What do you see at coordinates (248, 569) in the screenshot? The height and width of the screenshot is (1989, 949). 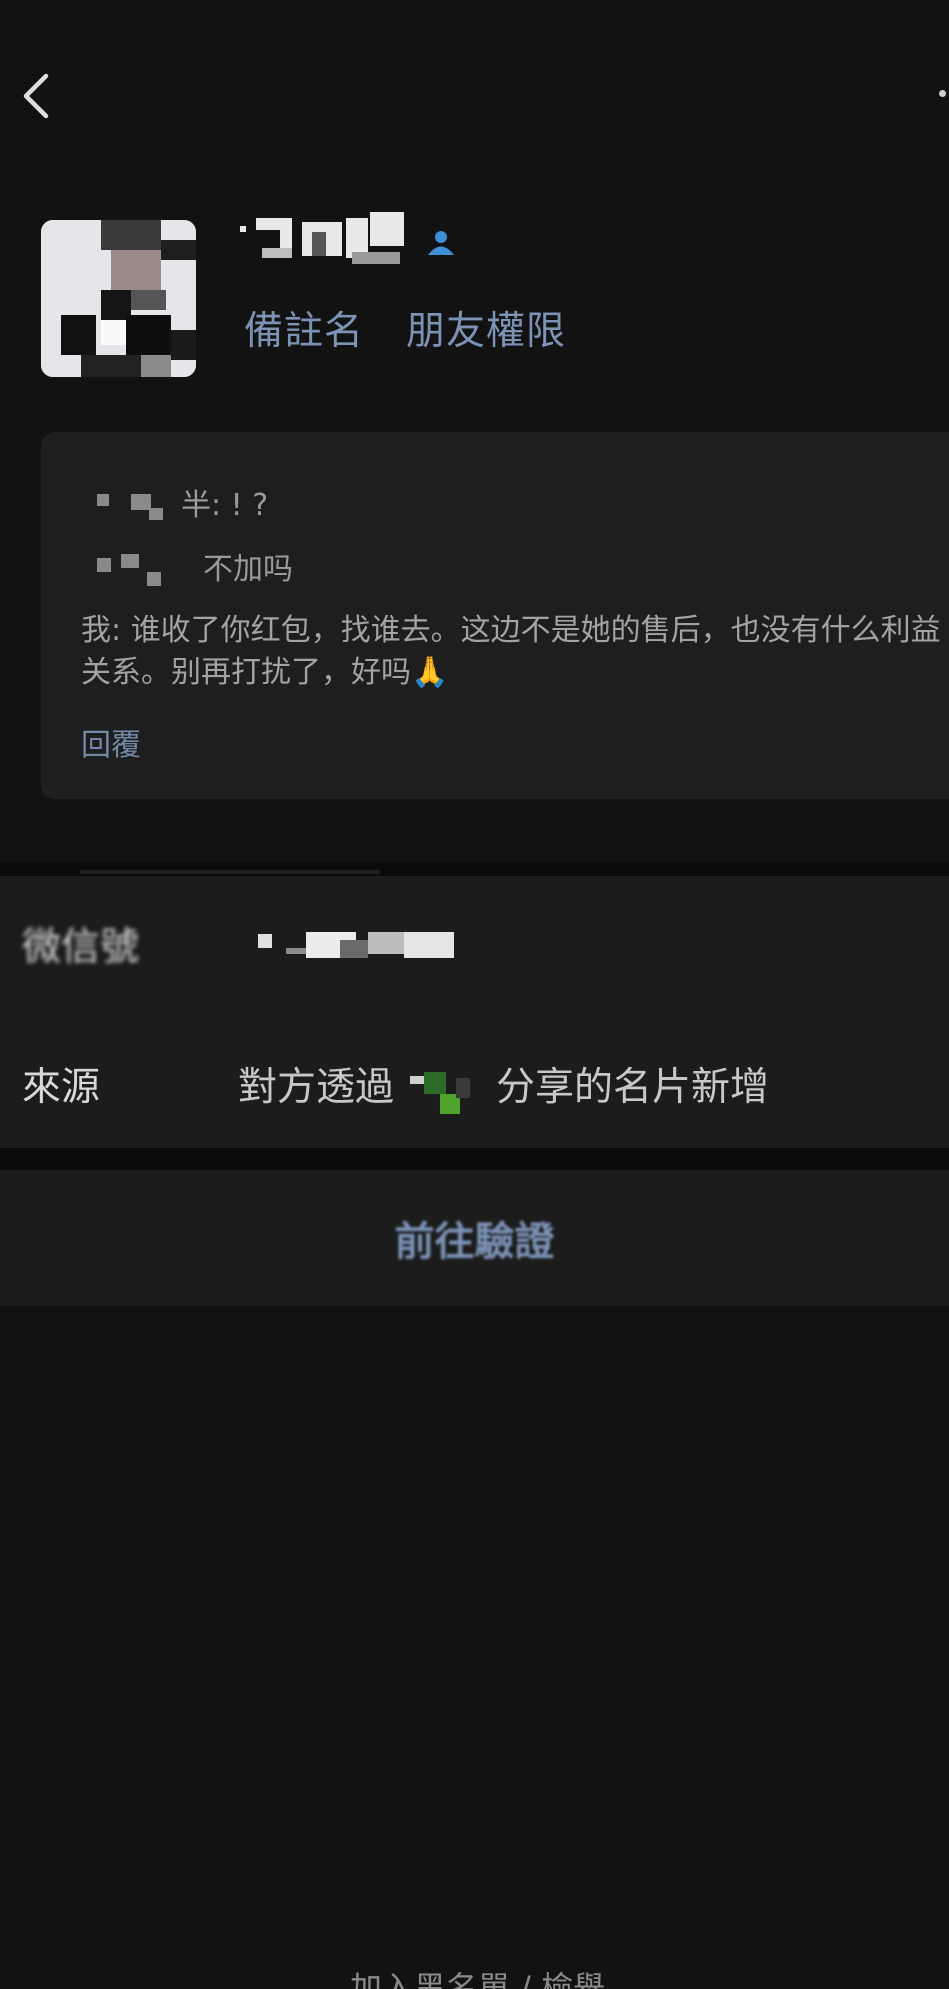 I see `greeting-line-2: 不加吗` at bounding box center [248, 569].